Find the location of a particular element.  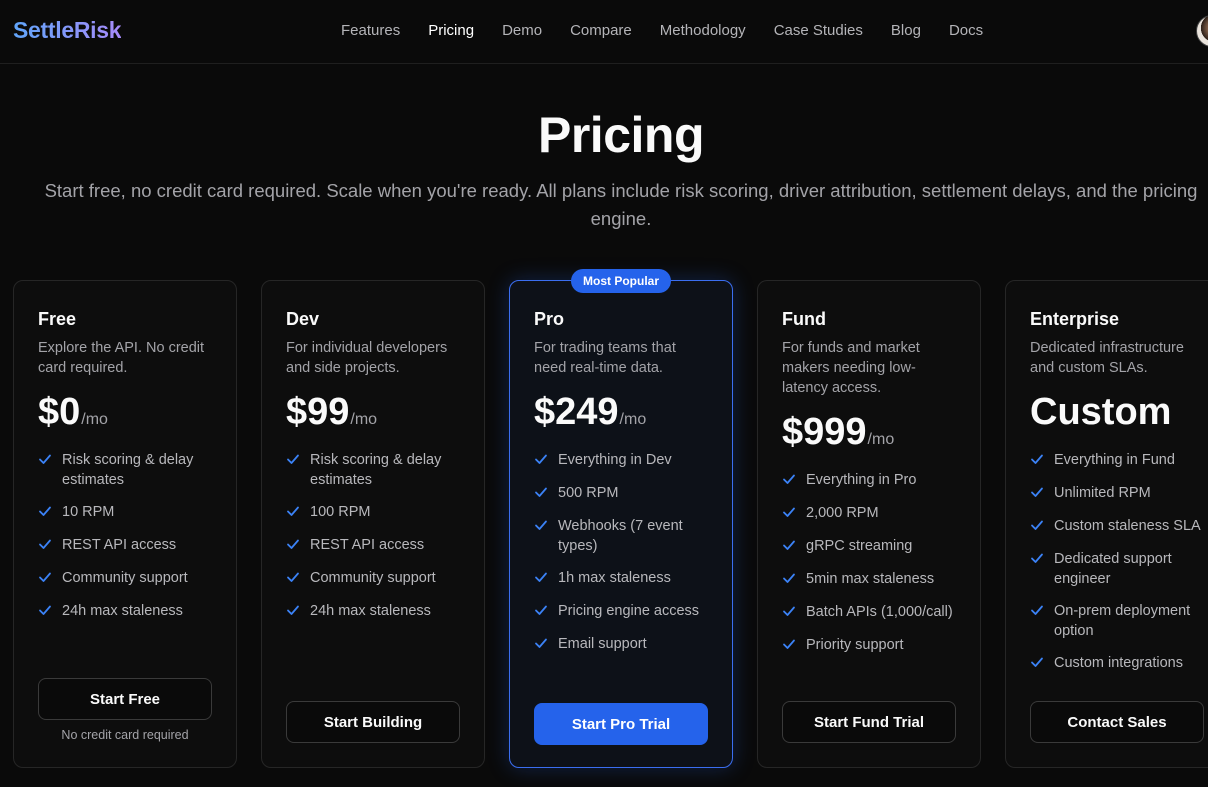

feature-item: 5min max staleness is located at coordinates (869, 579).